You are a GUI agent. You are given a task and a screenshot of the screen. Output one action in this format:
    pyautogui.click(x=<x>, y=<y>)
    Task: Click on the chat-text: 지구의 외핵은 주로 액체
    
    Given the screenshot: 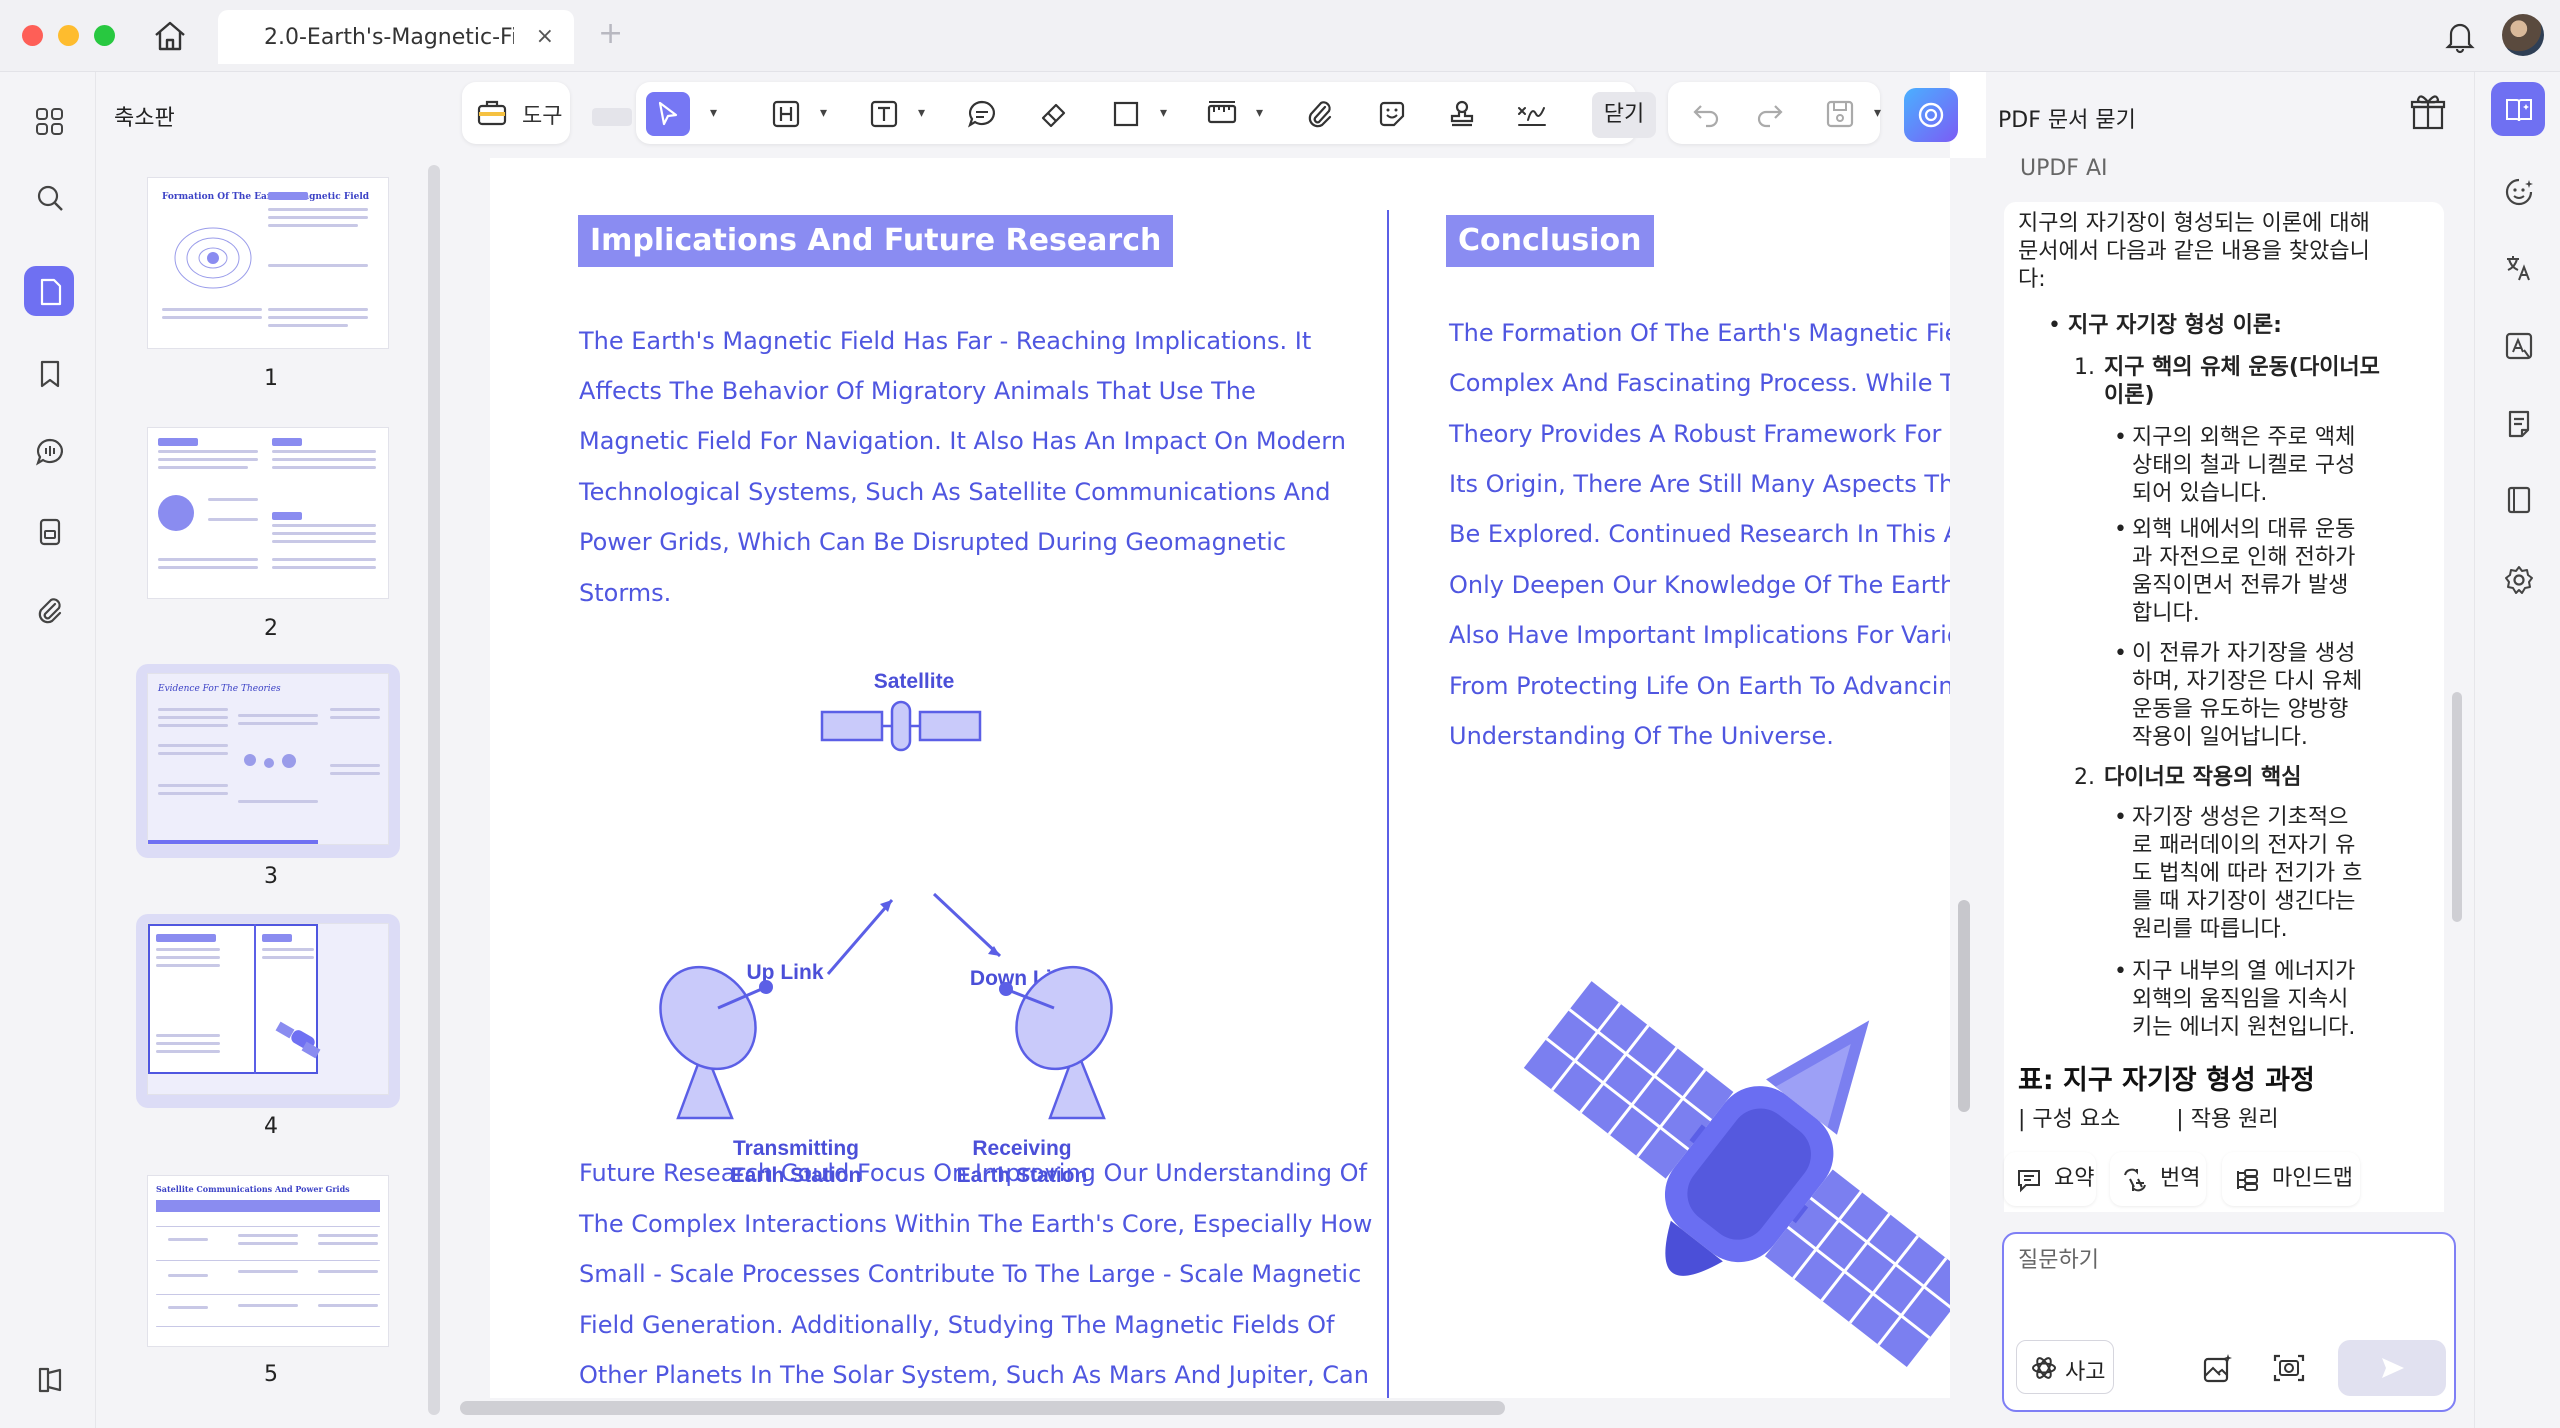 What is the action you would take?
    pyautogui.click(x=2244, y=437)
    